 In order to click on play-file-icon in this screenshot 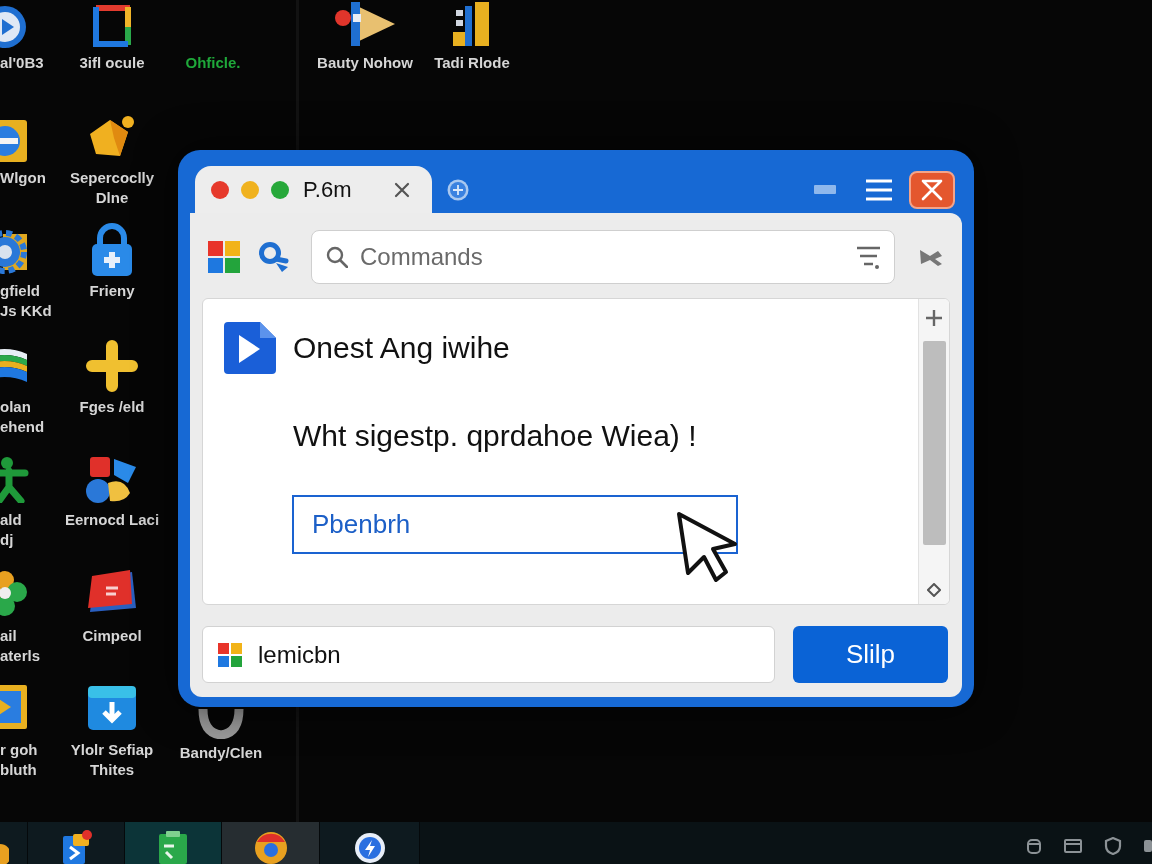, I will do `click(250, 348)`.